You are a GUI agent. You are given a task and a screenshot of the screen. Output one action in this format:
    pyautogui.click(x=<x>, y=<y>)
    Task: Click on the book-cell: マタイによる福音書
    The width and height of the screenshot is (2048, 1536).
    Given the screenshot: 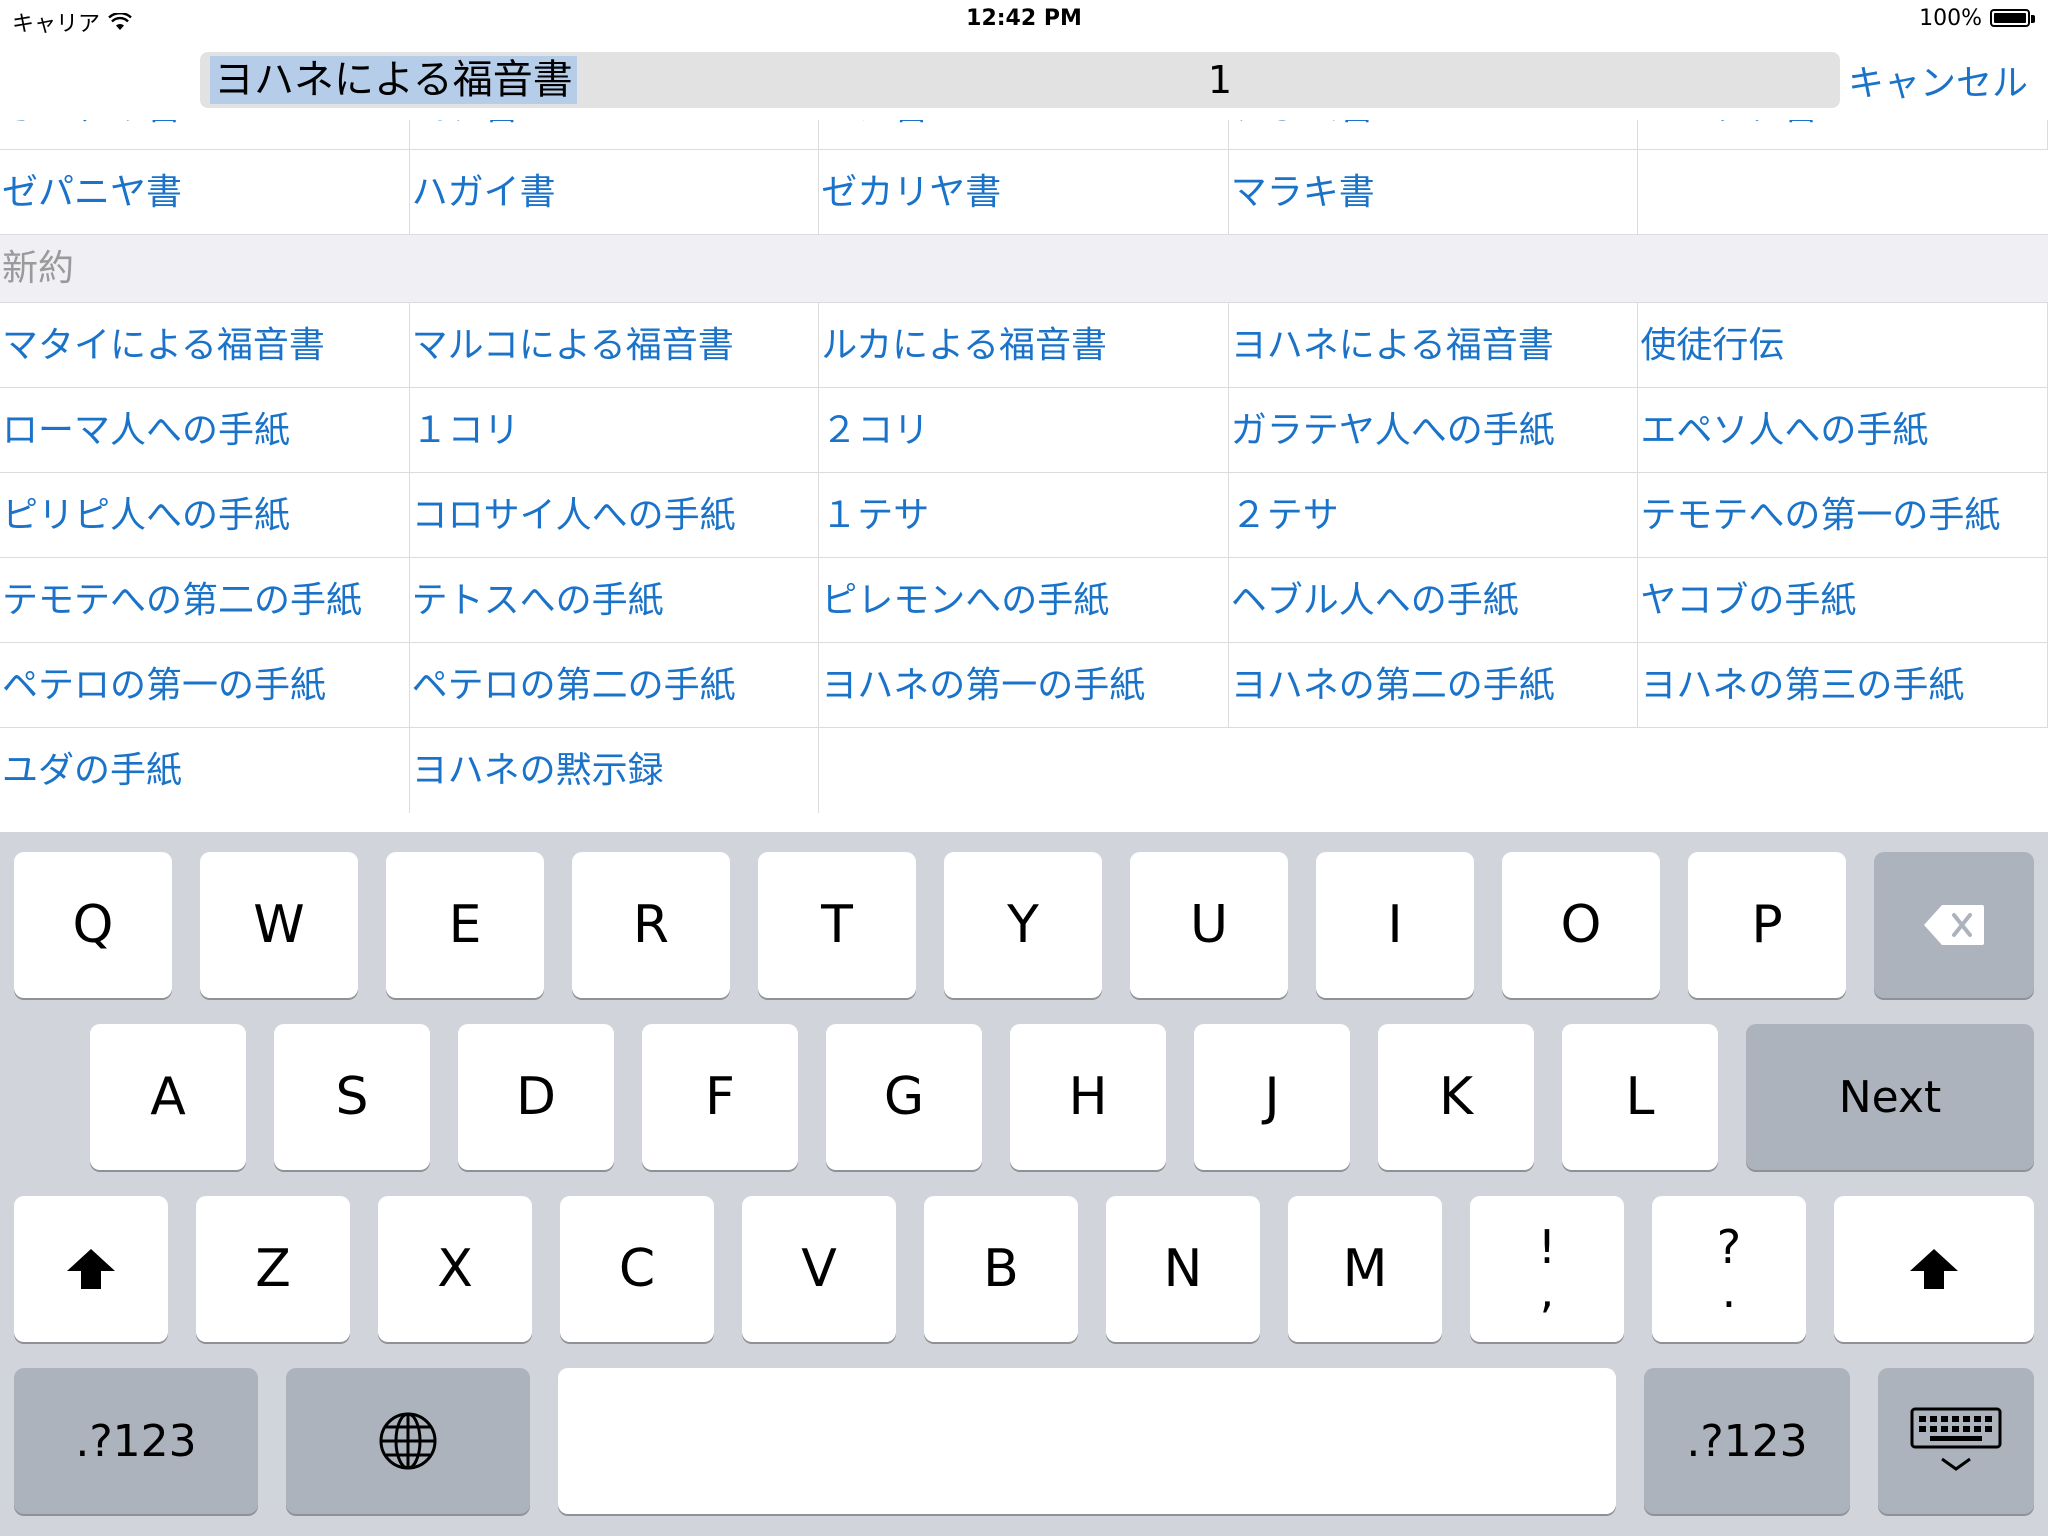 What is the action you would take?
    pyautogui.click(x=205, y=345)
    